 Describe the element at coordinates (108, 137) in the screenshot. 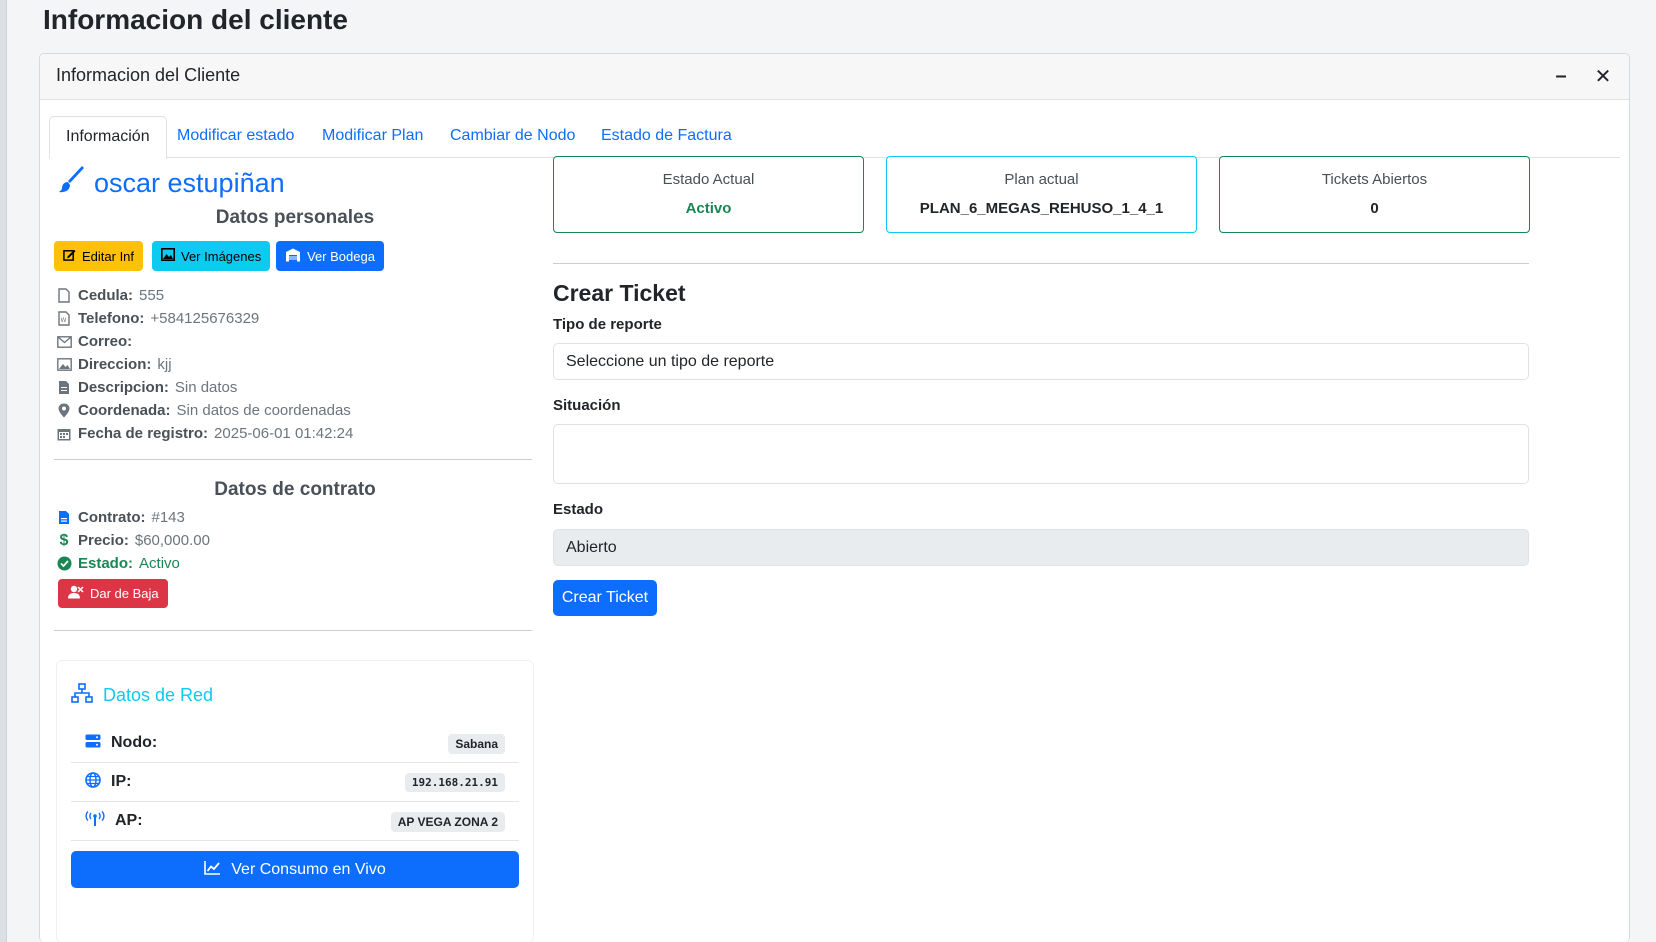

I see `tab-informacion: Información` at that location.